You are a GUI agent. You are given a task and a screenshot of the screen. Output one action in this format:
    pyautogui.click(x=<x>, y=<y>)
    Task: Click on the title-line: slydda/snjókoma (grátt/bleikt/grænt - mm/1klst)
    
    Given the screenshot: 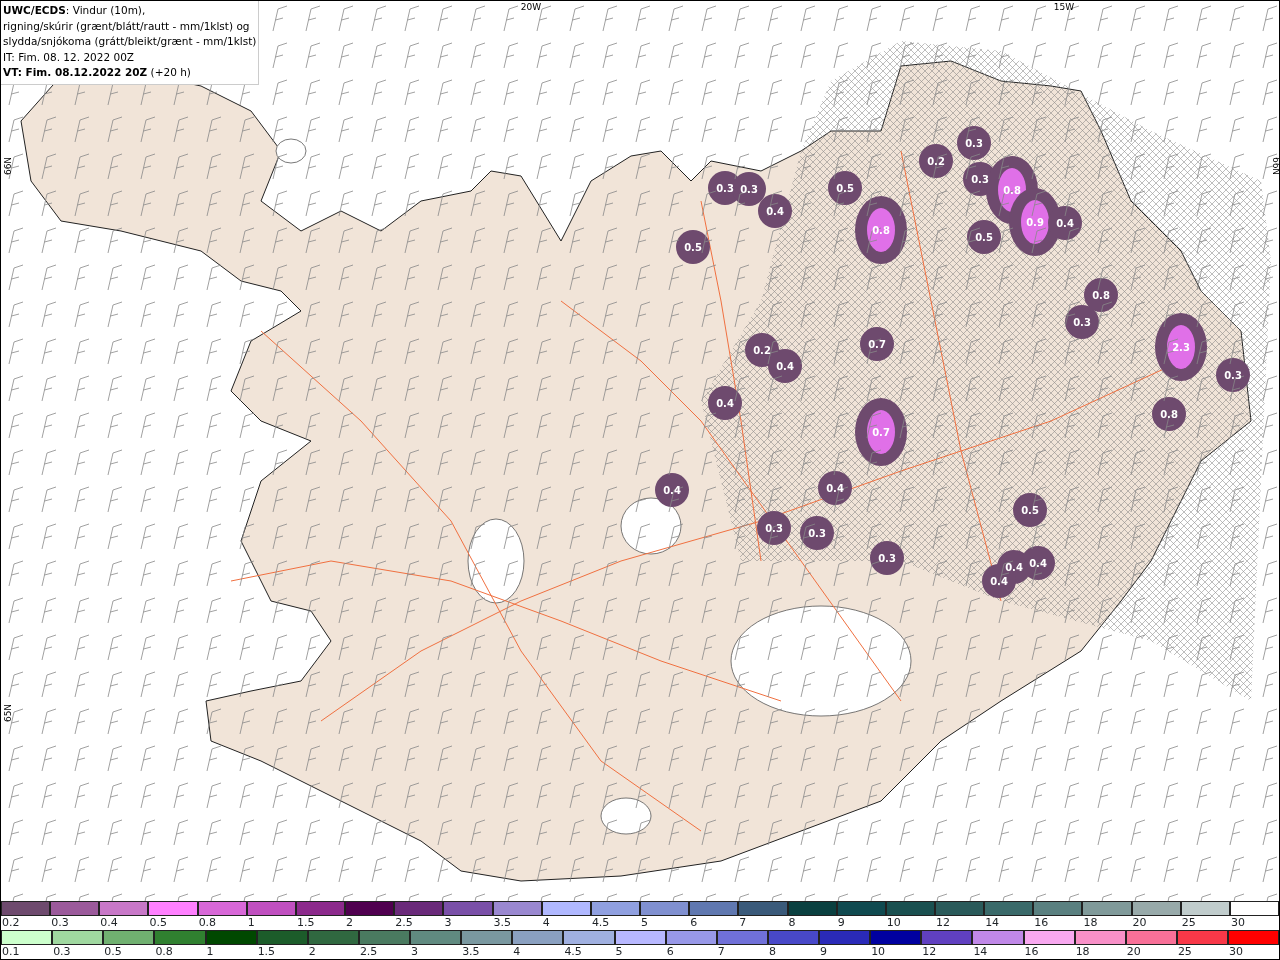 What is the action you would take?
    pyautogui.click(x=130, y=41)
    